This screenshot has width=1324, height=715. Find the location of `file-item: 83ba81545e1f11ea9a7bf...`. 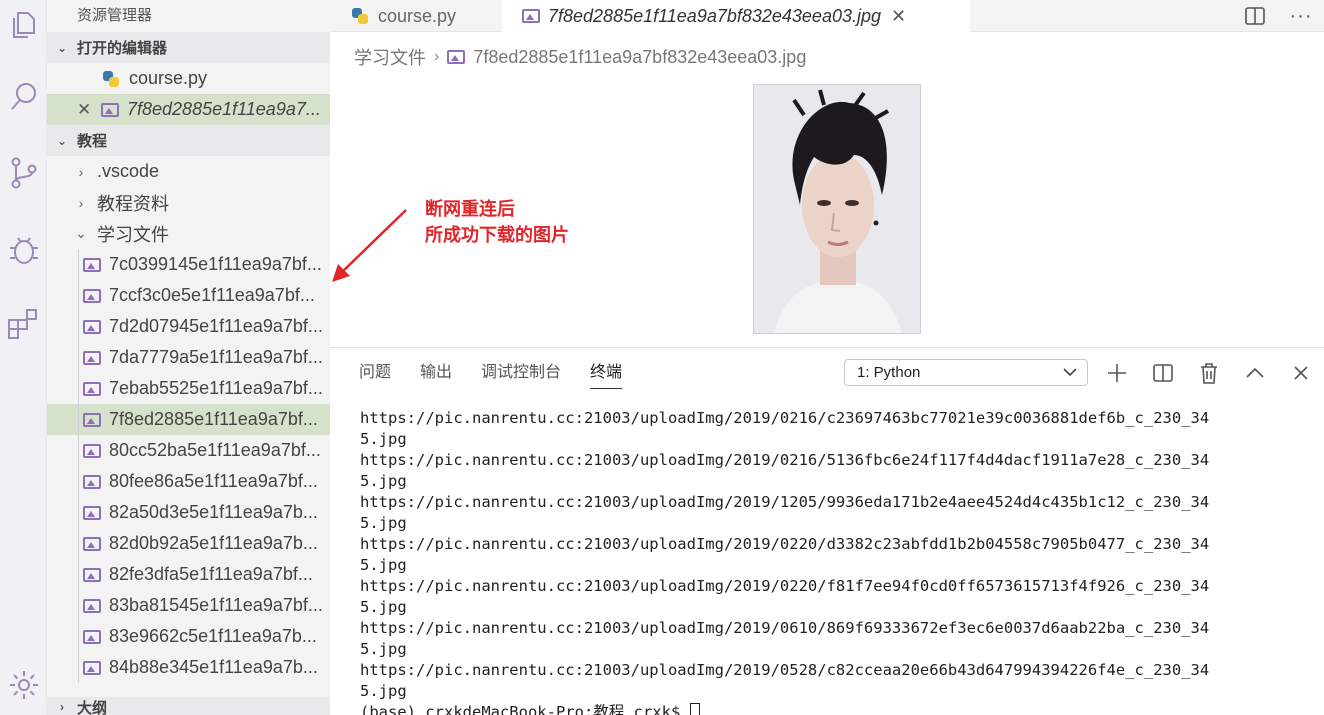

file-item: 83ba81545e1f11ea9a7bf... is located at coordinates (188, 605).